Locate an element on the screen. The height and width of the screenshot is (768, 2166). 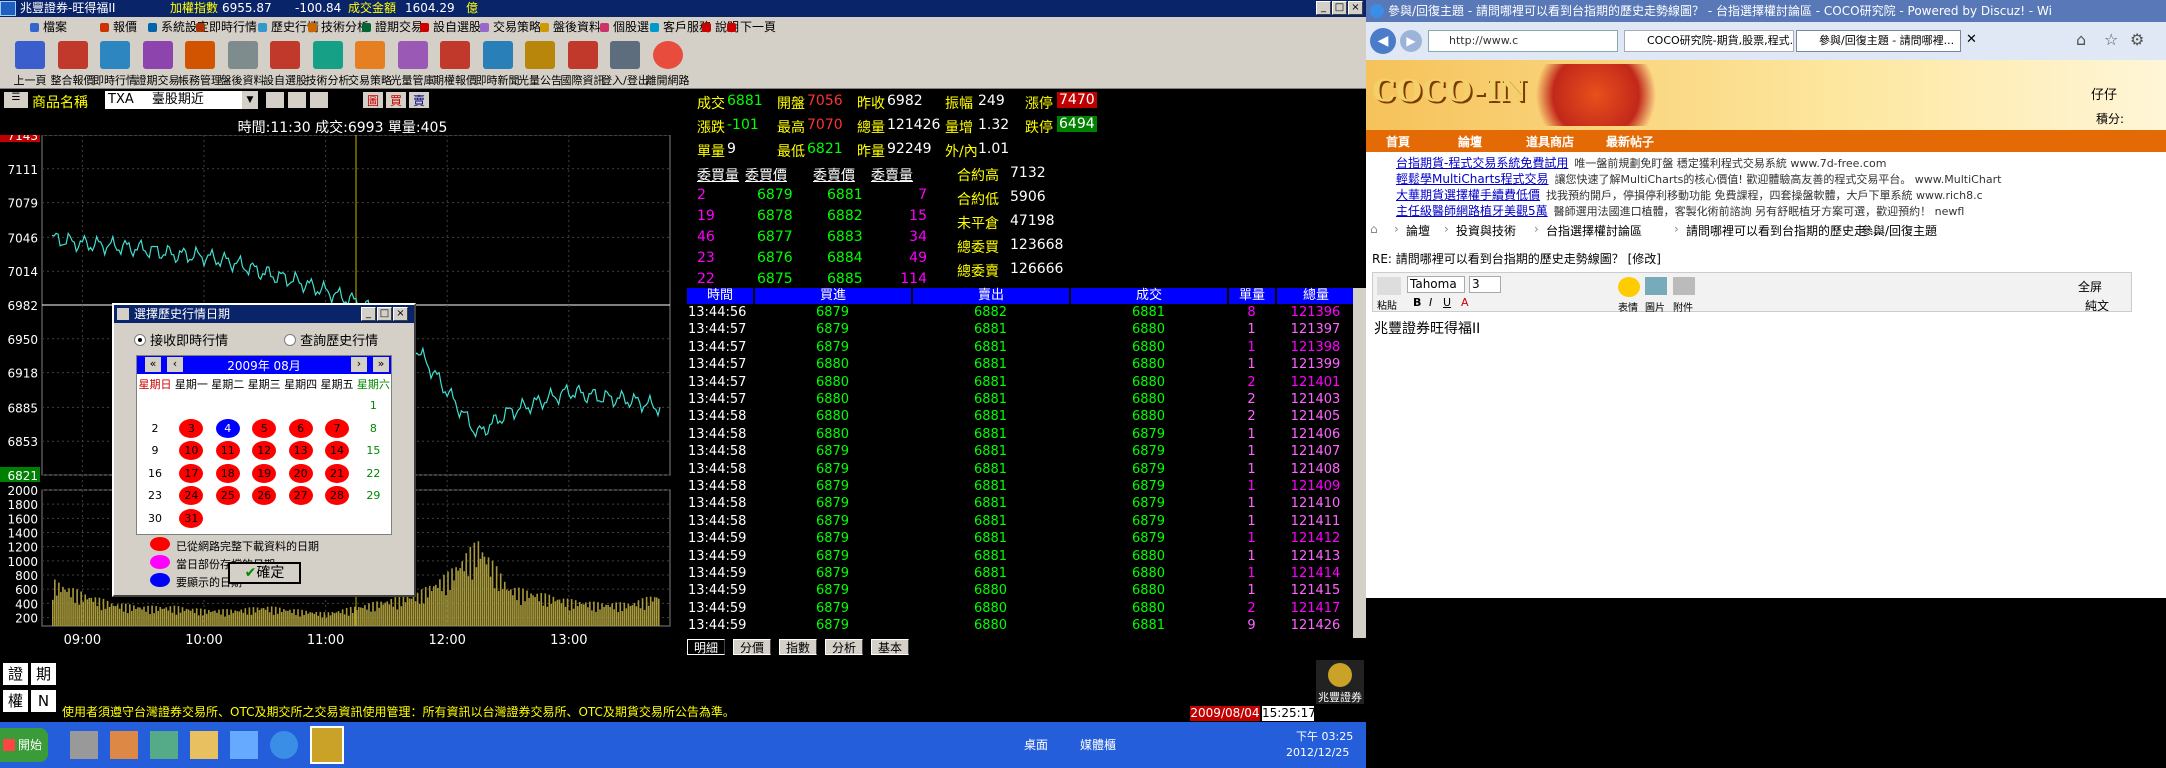
dialog-close-button: × is located at coordinates (400, 314).